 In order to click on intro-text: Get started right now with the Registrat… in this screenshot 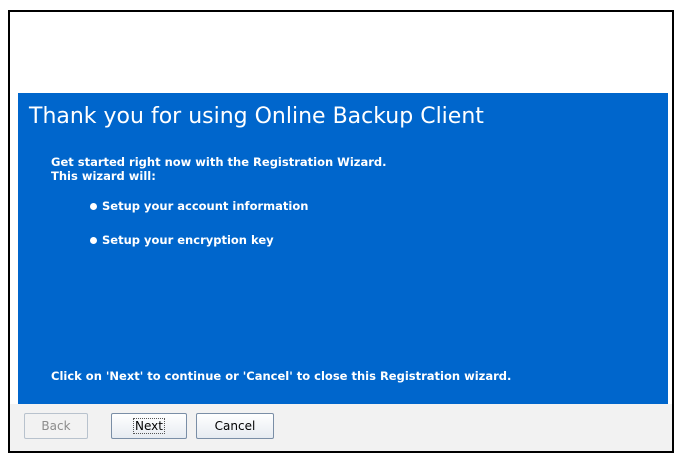, I will do `click(219, 169)`.